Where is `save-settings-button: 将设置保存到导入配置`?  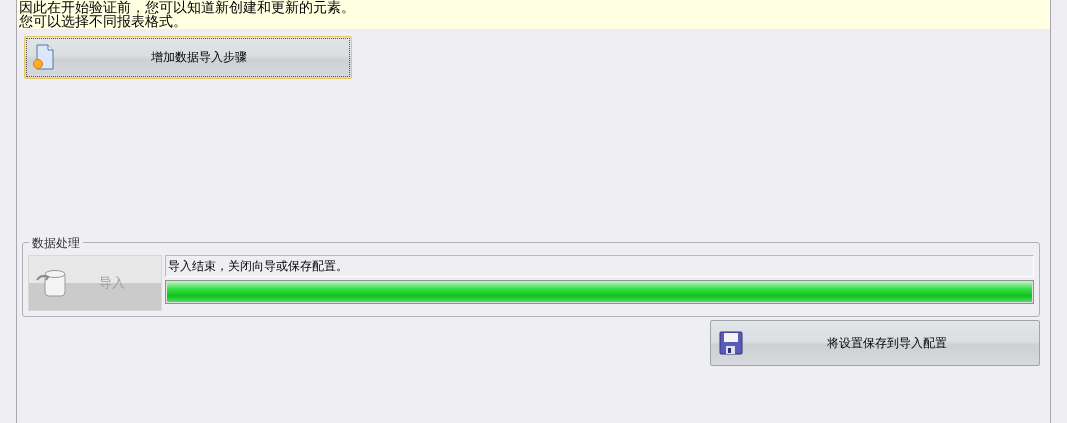 save-settings-button: 将设置保存到导入配置 is located at coordinates (875, 342).